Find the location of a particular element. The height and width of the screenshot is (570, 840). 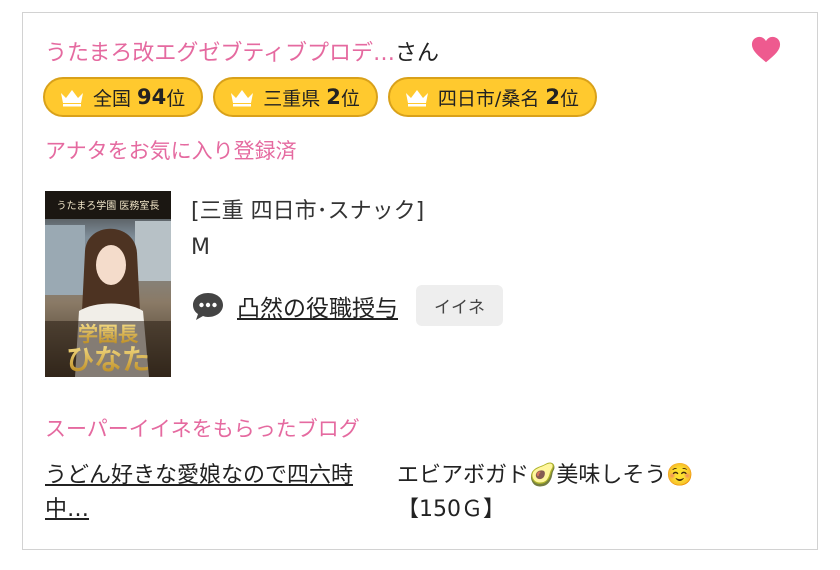

favorite-status: アナタをお気に入り登録済 is located at coordinates (171, 151).